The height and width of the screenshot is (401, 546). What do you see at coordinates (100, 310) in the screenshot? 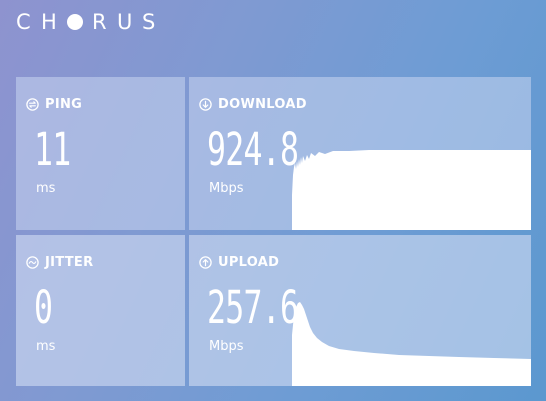
I see `jitter-tile: JITTER 0 ms` at bounding box center [100, 310].